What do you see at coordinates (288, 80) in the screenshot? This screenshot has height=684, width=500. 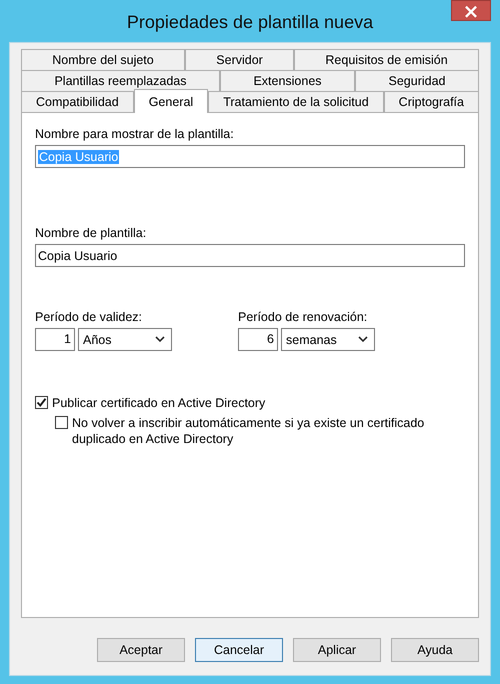 I see `tab: Extensiones` at bounding box center [288, 80].